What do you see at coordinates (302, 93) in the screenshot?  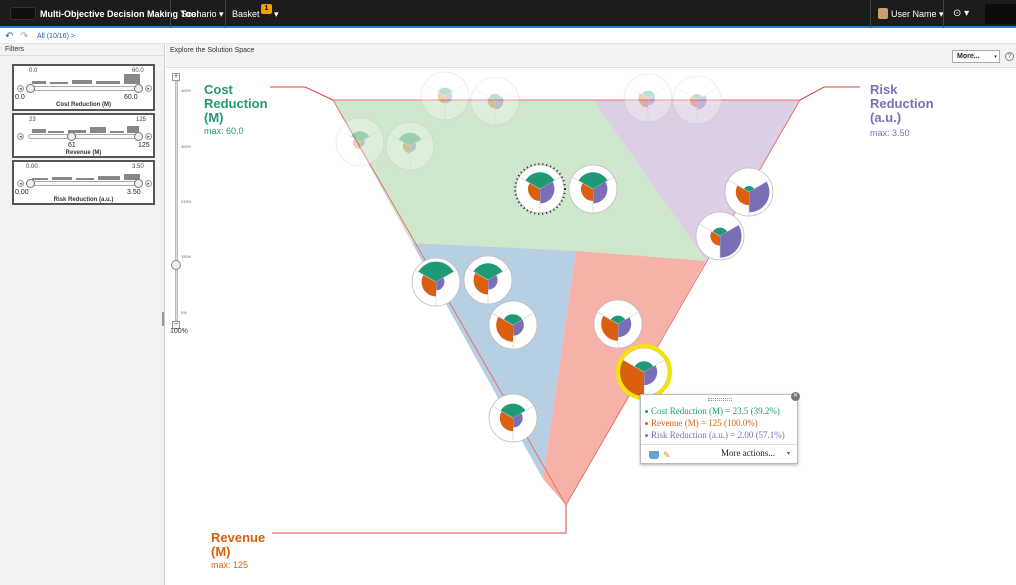 I see `cost-axis-leader` at bounding box center [302, 93].